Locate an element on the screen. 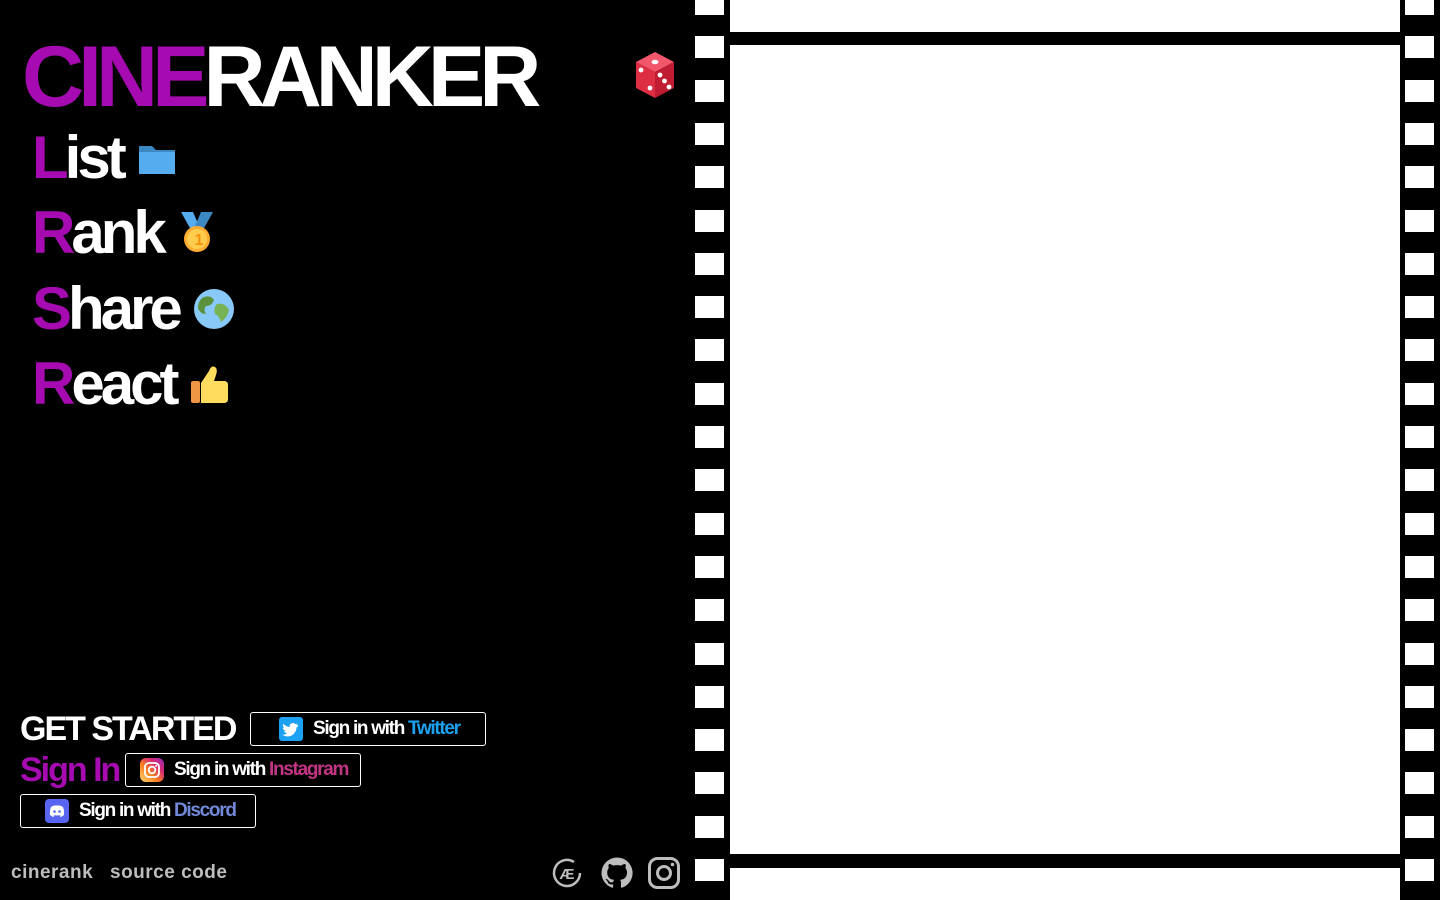 Image resolution: width=1440 pixels, height=900 pixels. feature-label: hare is located at coordinates (125, 308).